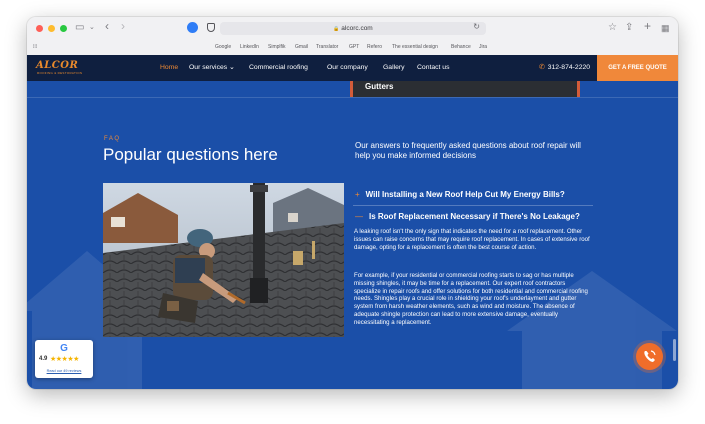 The width and height of the screenshot is (705, 424). I want to click on sidebar-toggle-icon: ▭, so click(79, 28).